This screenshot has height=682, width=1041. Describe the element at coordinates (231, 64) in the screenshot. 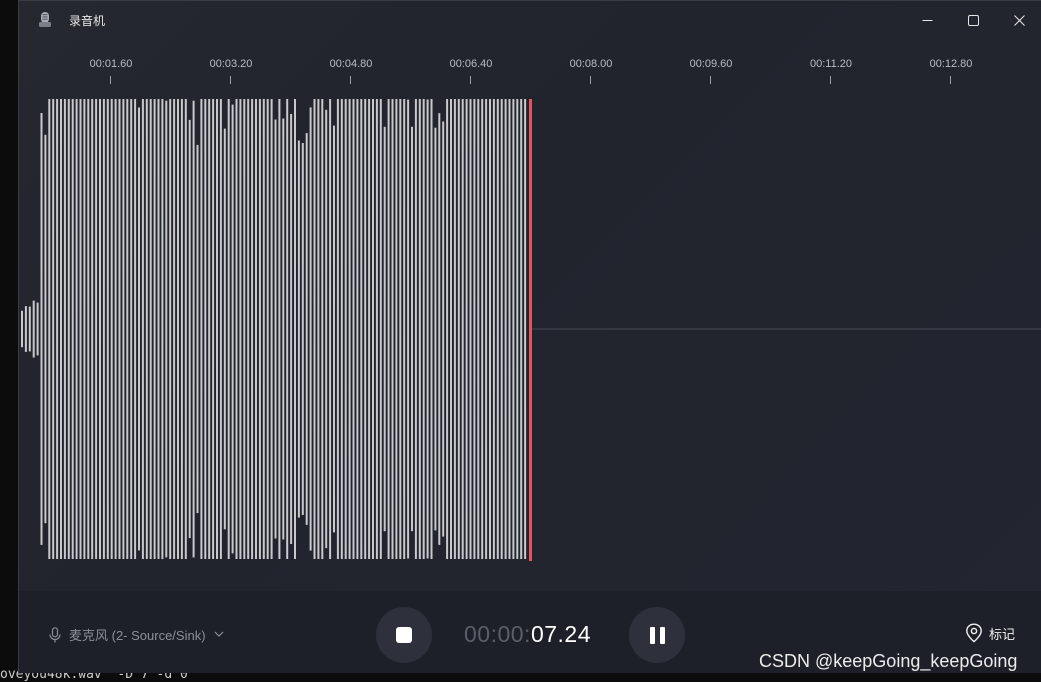

I see `timeline-label: 00:03.20` at that location.